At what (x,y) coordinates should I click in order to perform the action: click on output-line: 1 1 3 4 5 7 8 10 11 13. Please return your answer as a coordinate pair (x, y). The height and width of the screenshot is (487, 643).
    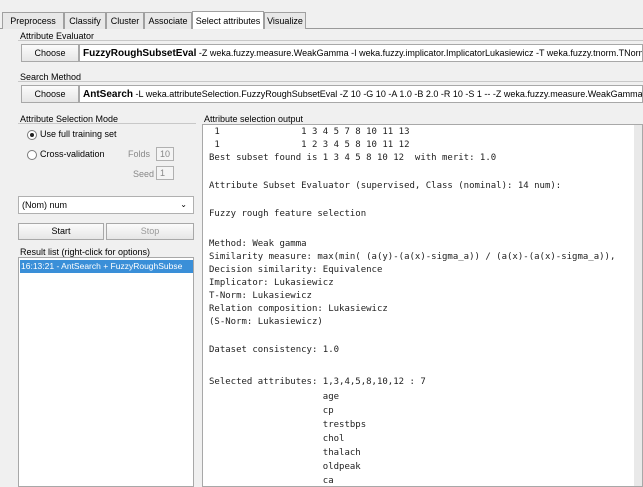
    Looking at the image, I should click on (309, 132).